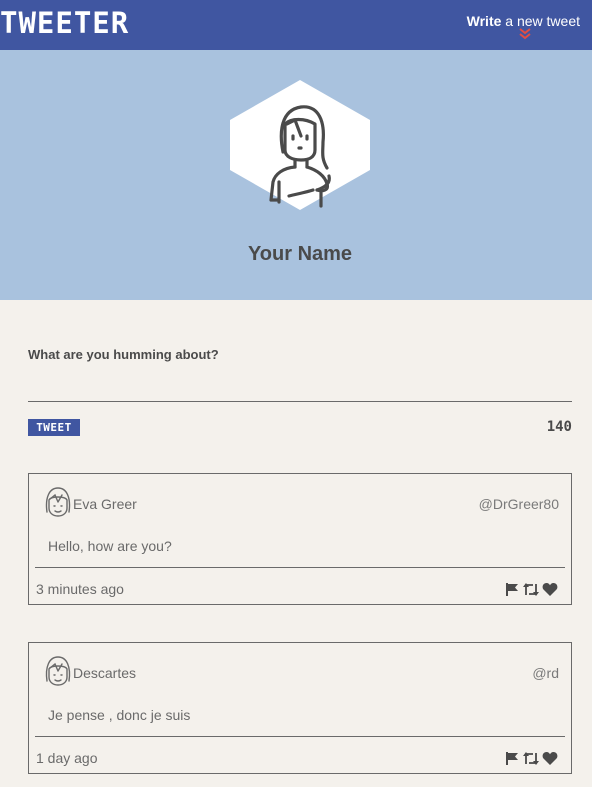  Describe the element at coordinates (54, 427) in the screenshot. I see `tweet-button: TWEET` at that location.